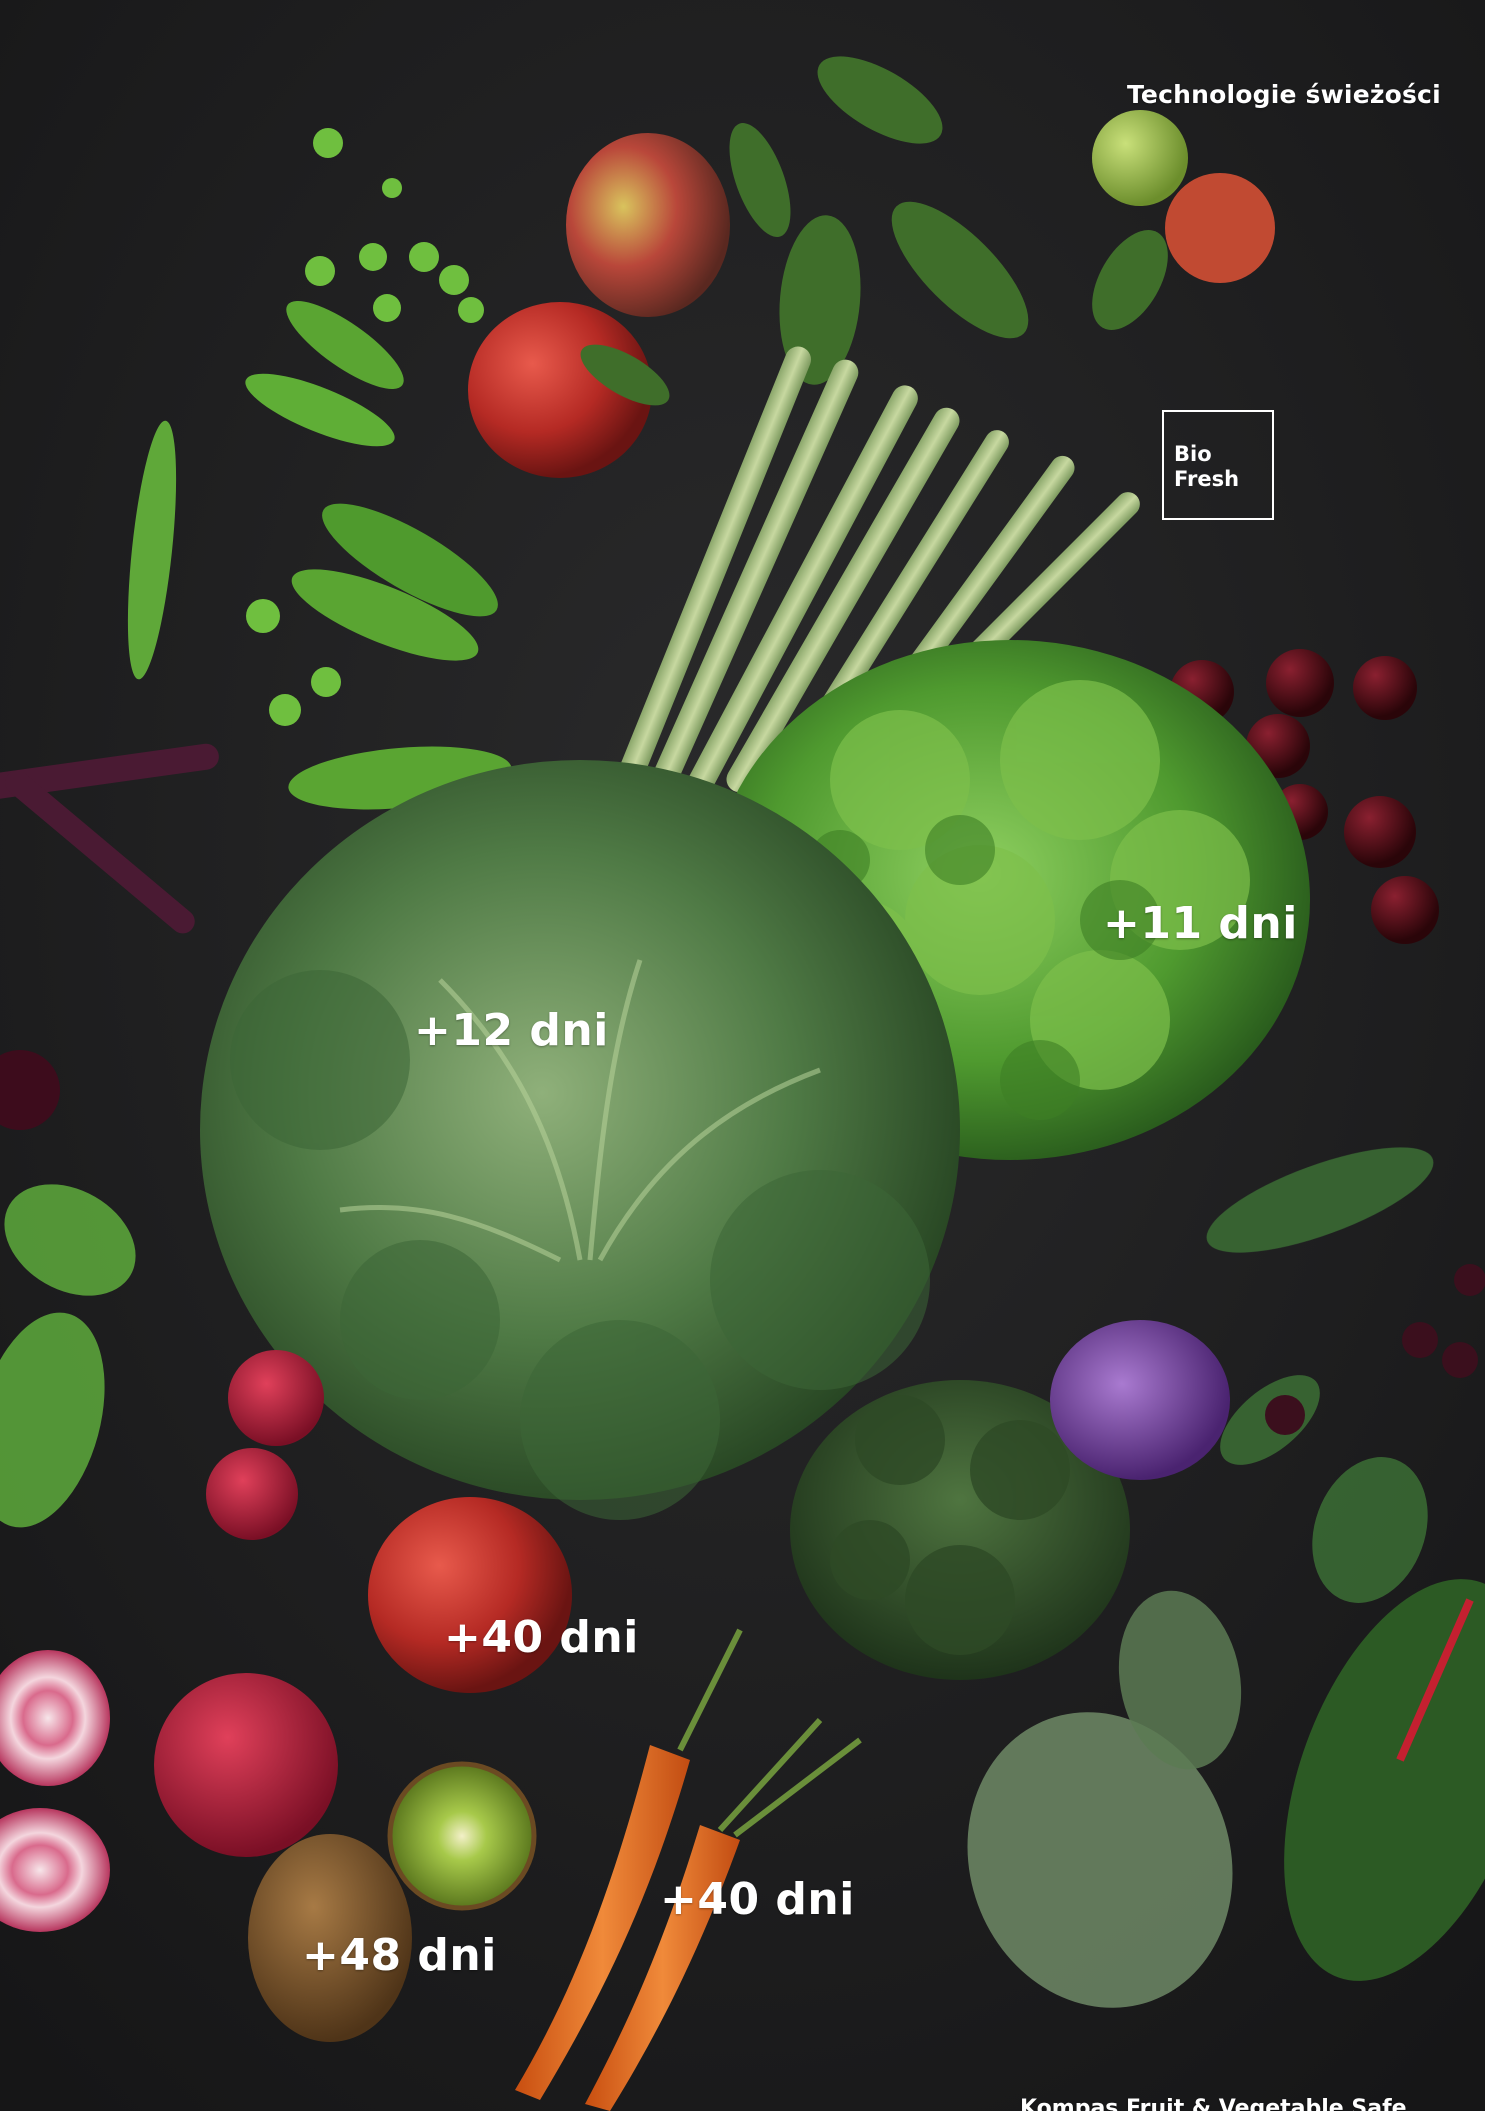 The image size is (1485, 2111). Describe the element at coordinates (757, 1899) in the screenshot. I see `carrot-days-label: +40 dni` at that location.